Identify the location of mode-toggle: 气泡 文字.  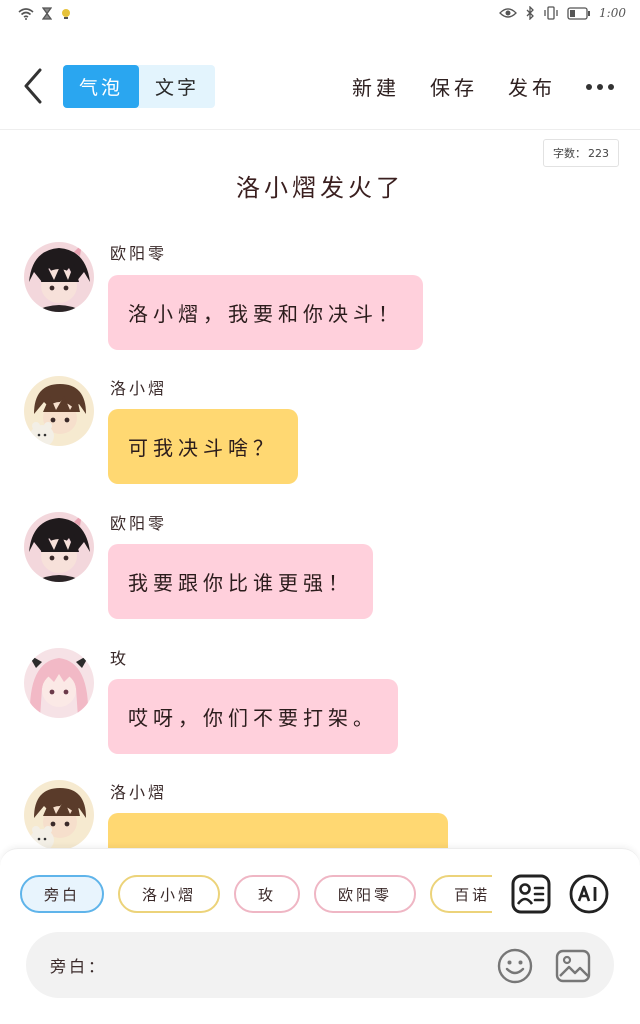
(139, 86).